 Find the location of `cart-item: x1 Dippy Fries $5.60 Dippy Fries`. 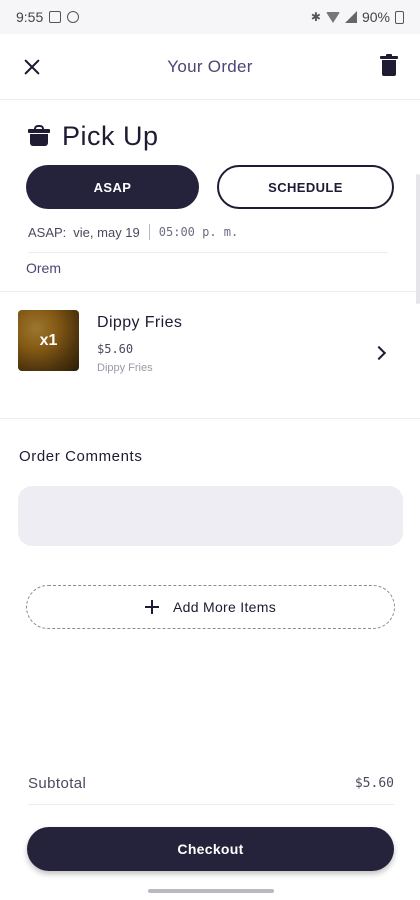

cart-item: x1 Dippy Fries $5.60 Dippy Fries is located at coordinates (210, 355).